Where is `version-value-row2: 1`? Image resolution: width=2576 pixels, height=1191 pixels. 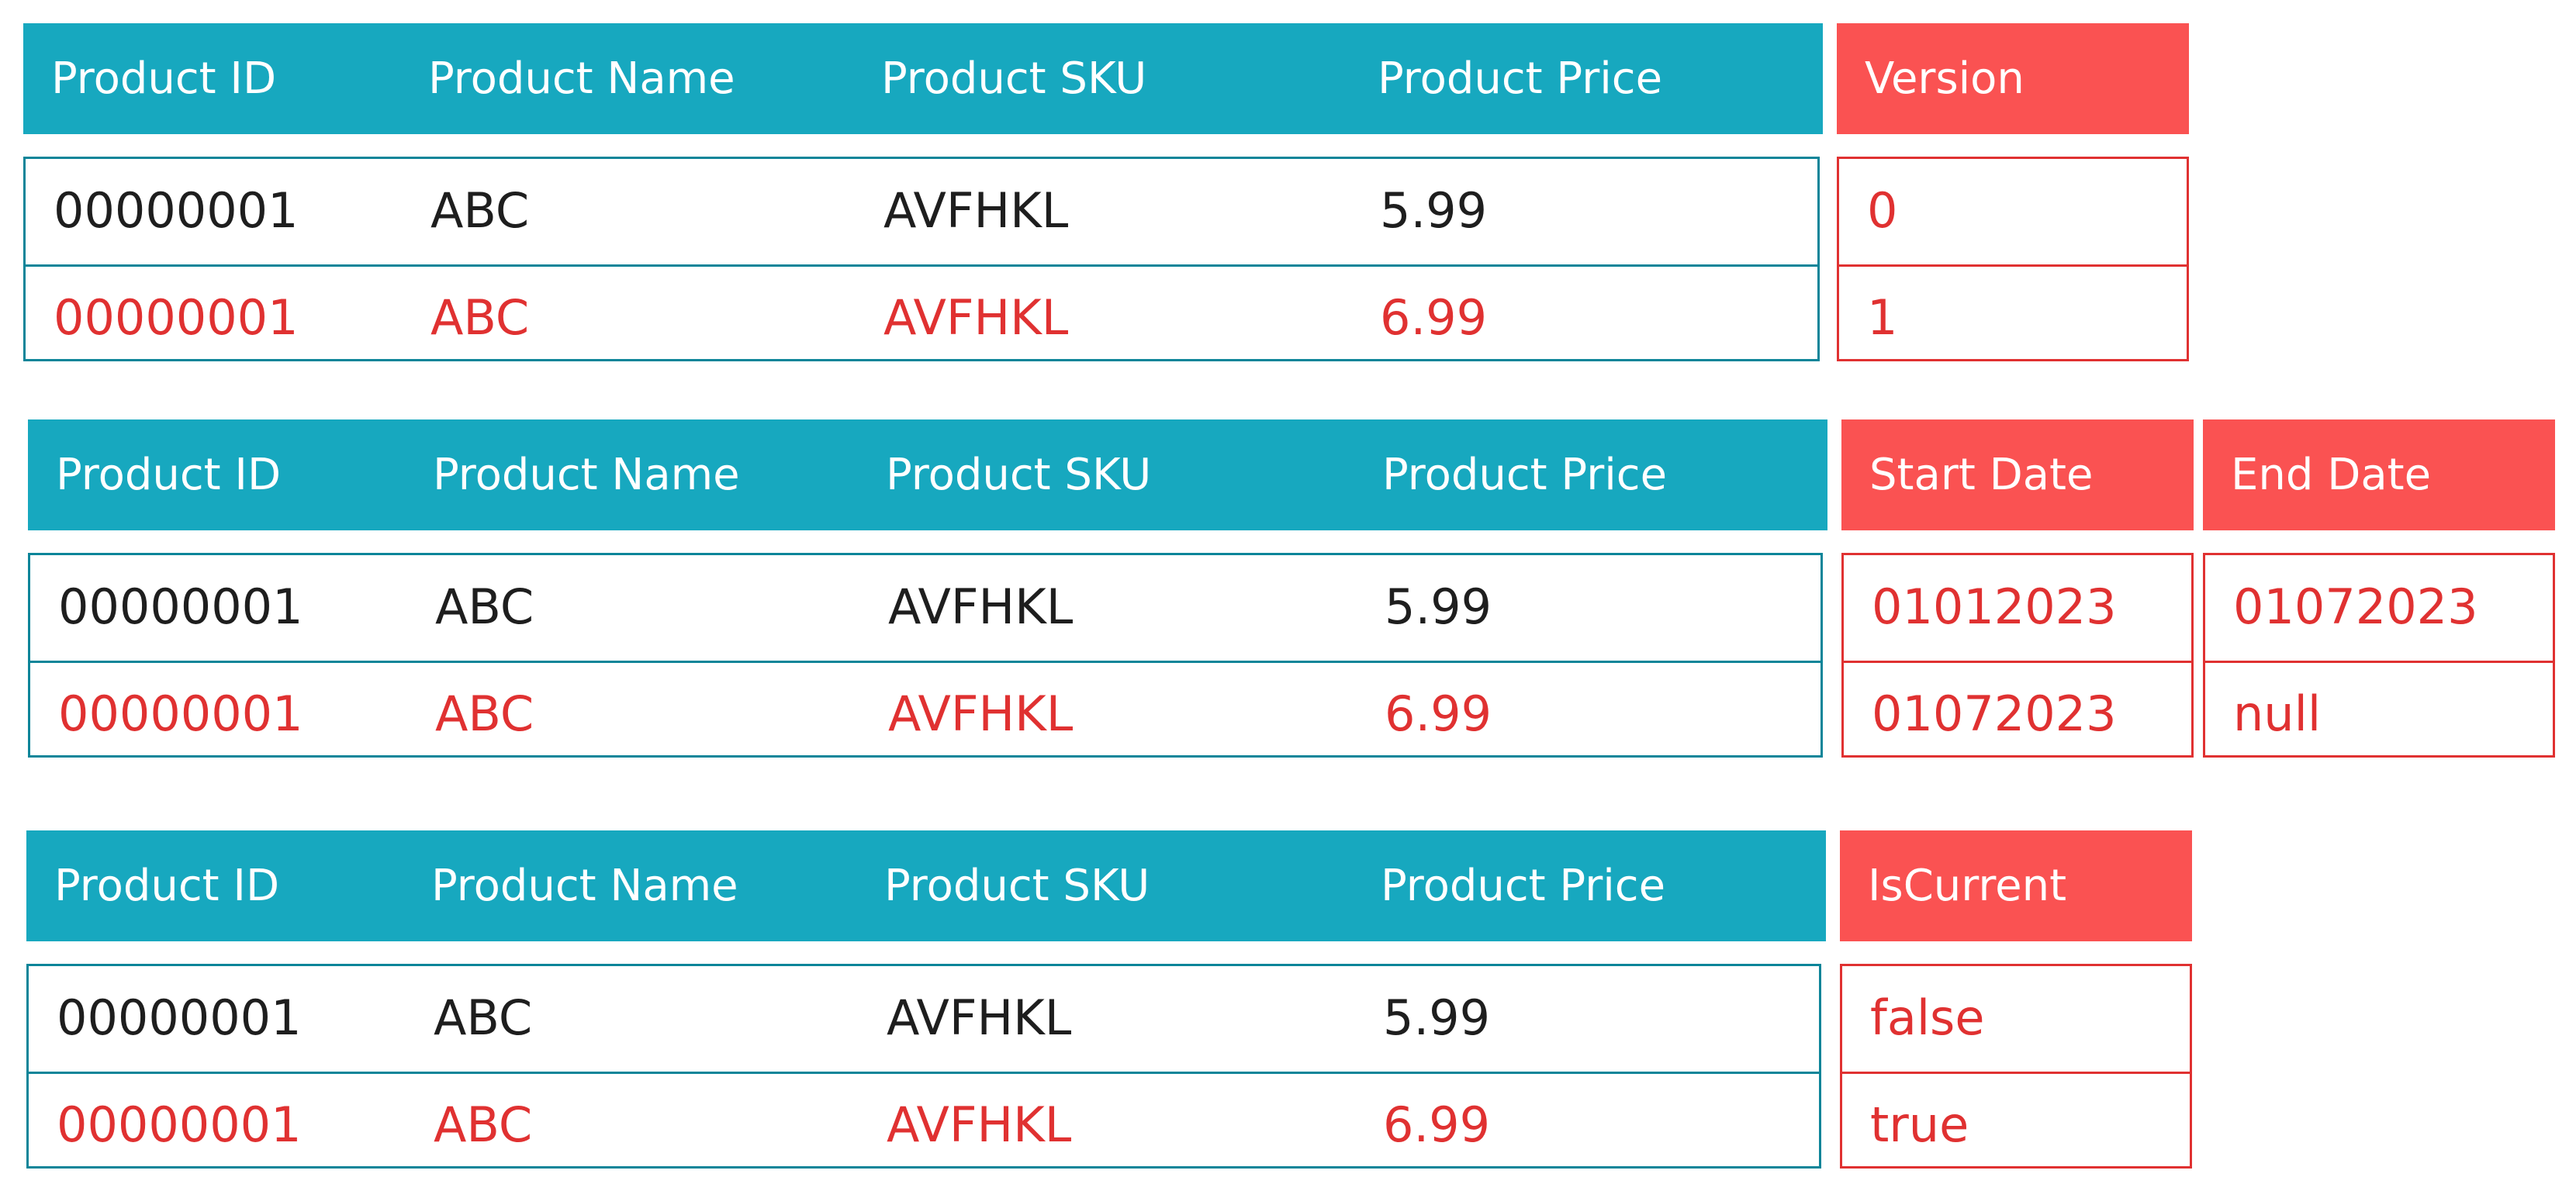
version-value-row2: 1 is located at coordinates (1882, 317).